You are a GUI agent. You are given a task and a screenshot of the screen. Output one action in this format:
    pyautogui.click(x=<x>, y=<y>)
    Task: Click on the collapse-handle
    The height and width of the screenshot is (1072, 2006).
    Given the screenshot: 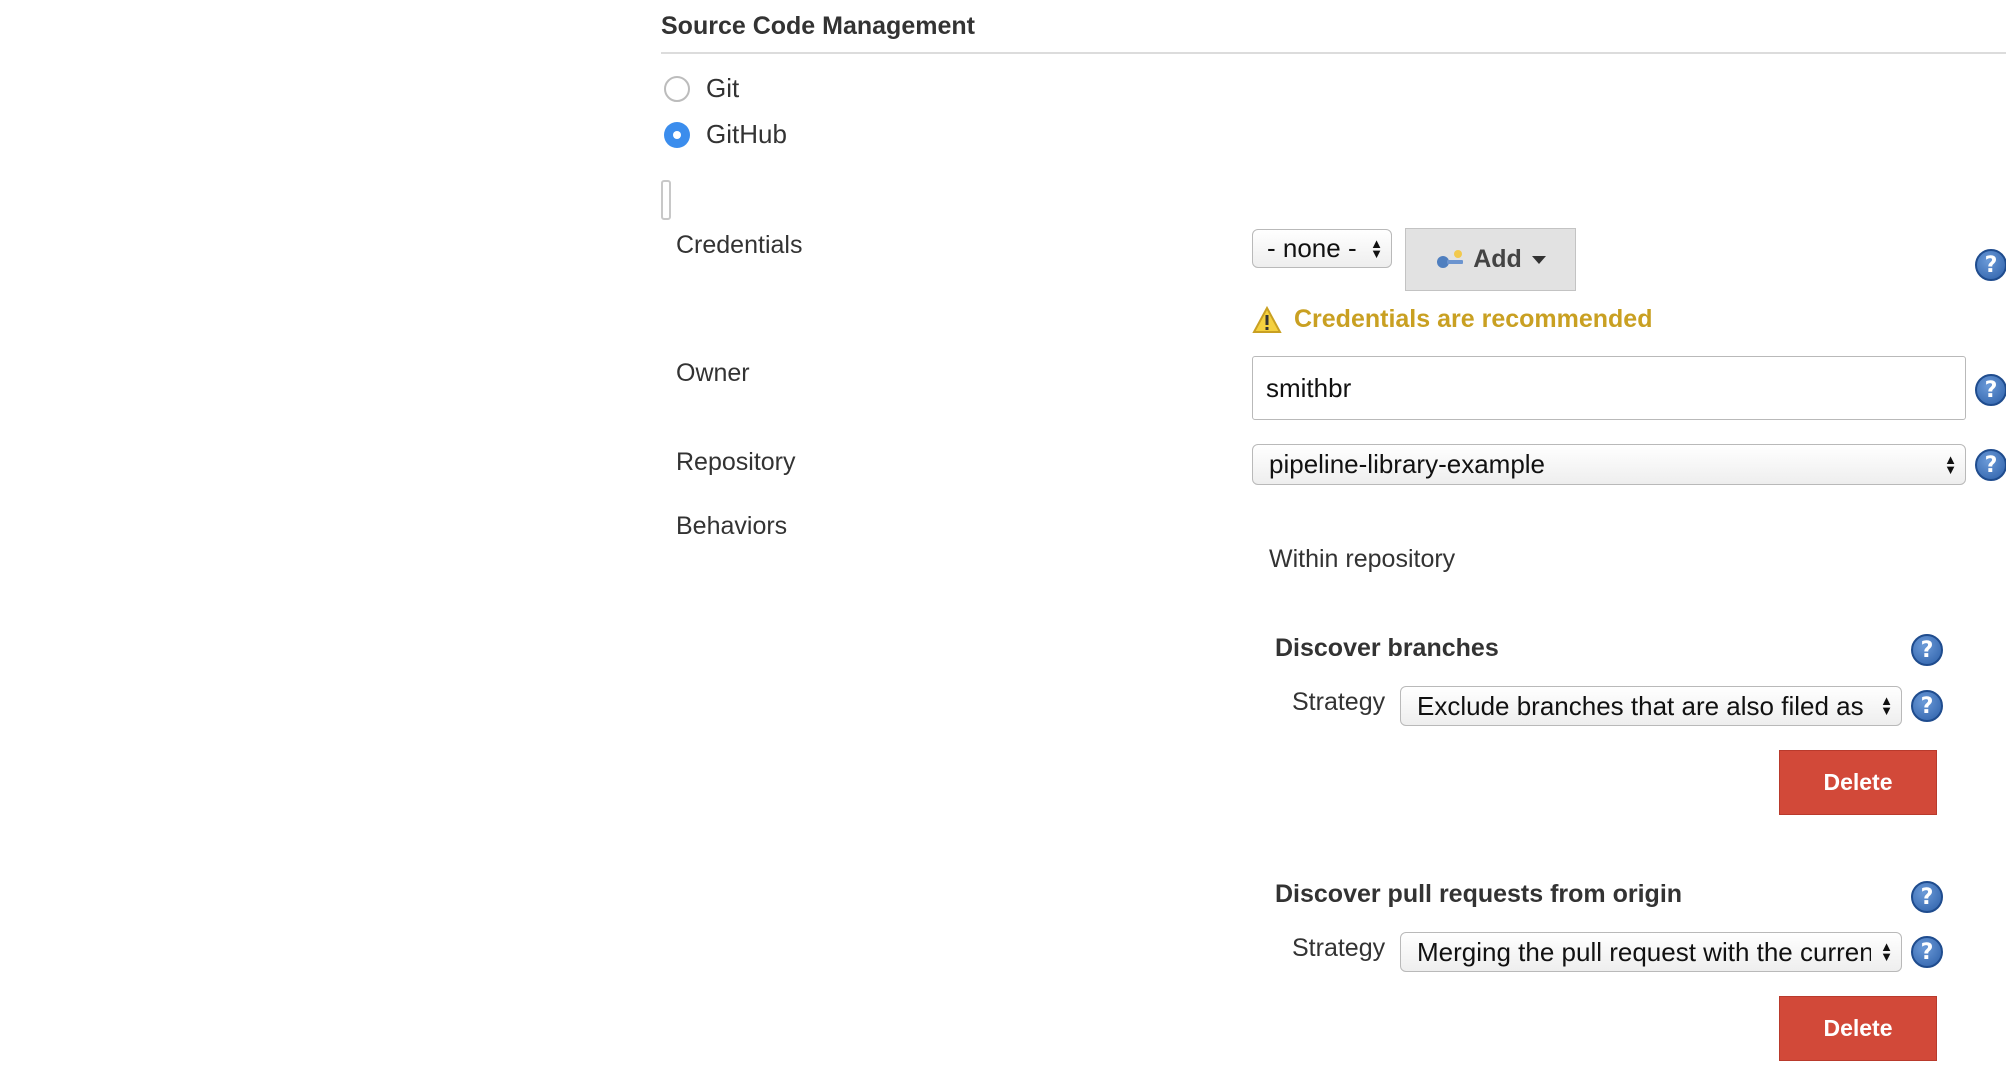 What is the action you would take?
    pyautogui.click(x=666, y=200)
    